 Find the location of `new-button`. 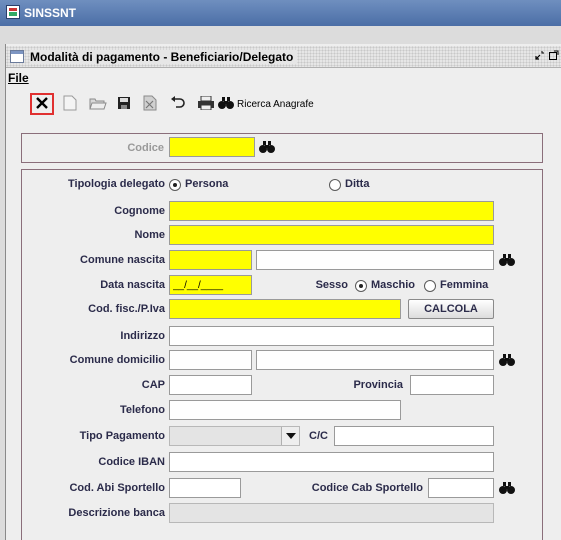

new-button is located at coordinates (70, 104).